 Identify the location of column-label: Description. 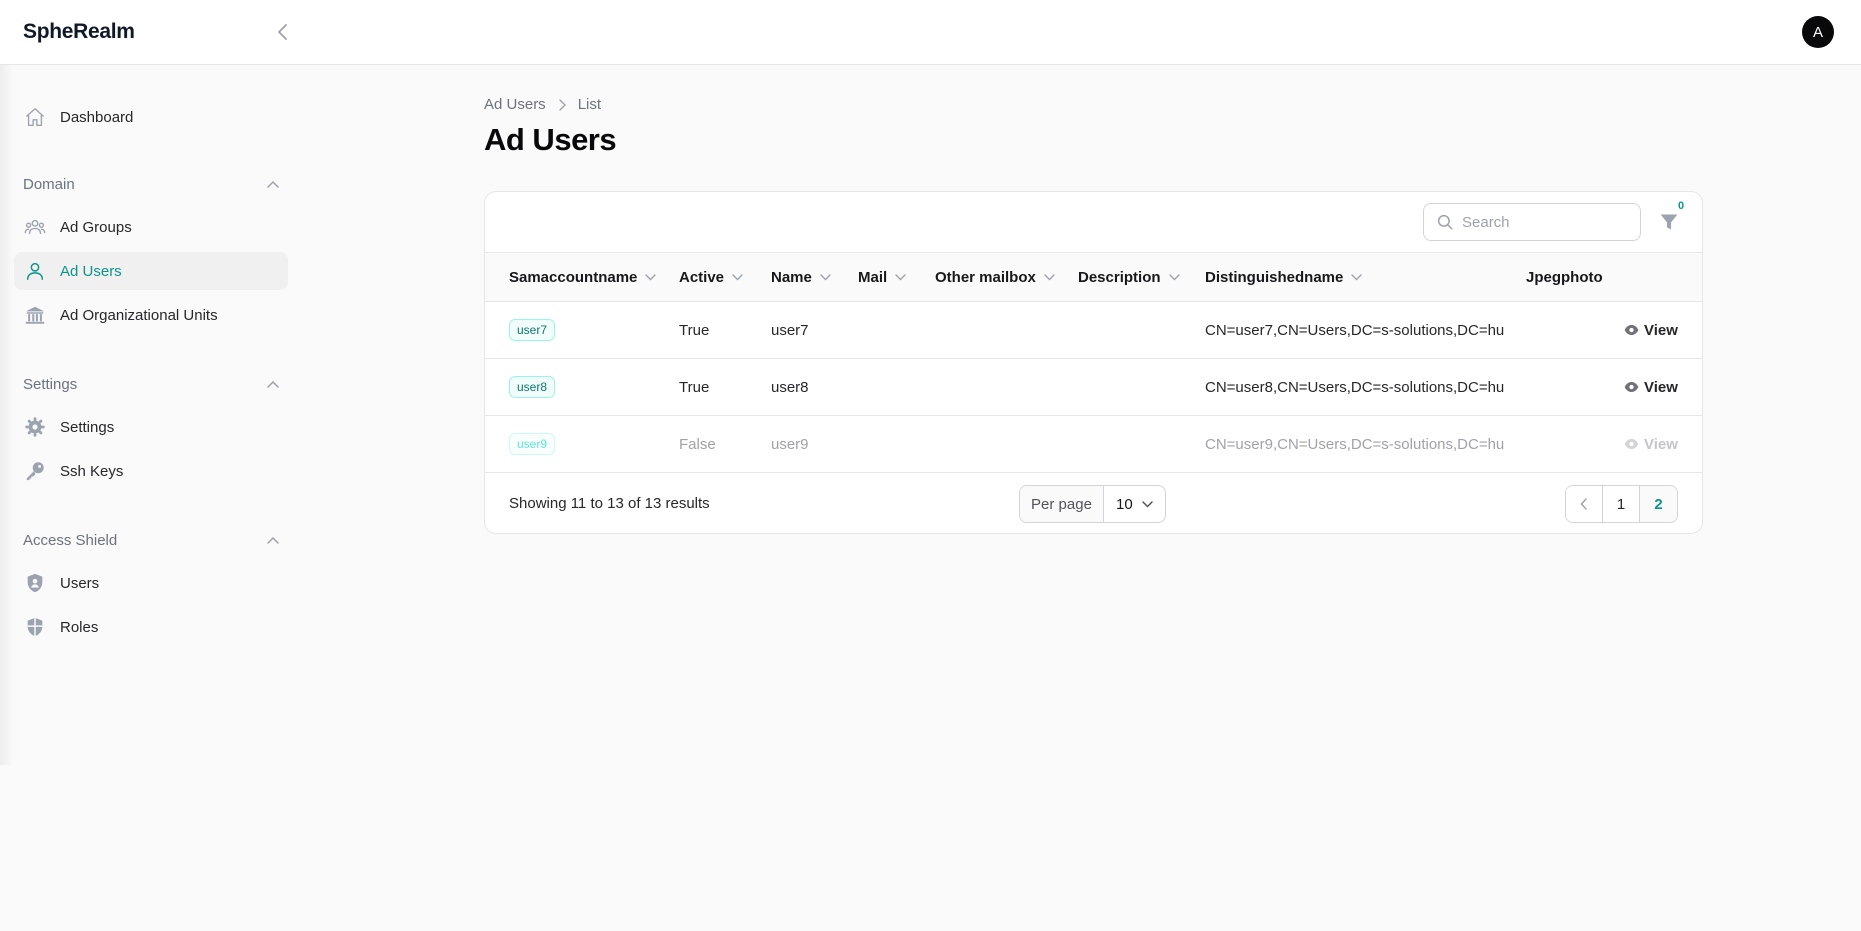
(1119, 277).